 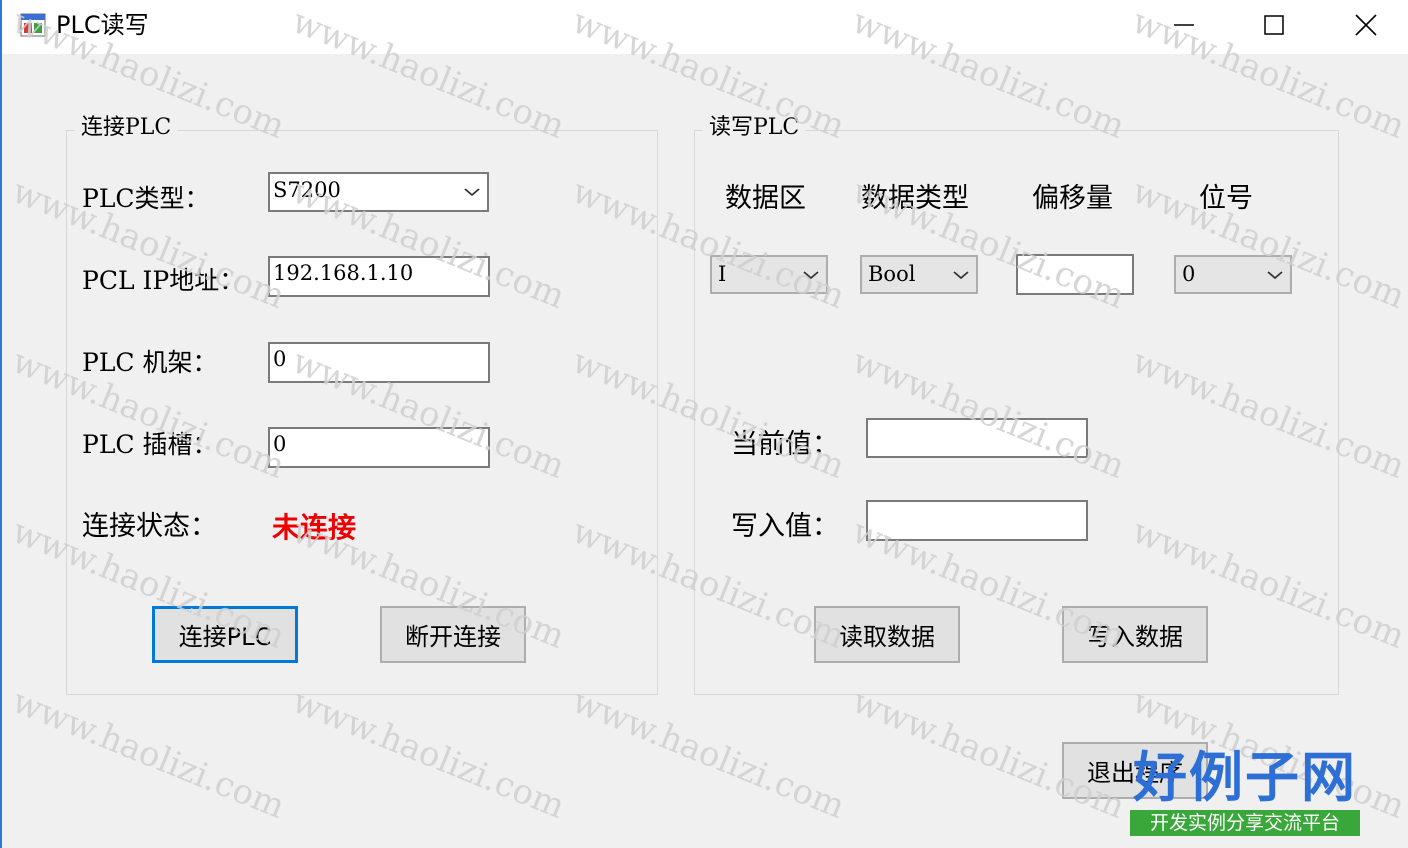 I want to click on connection-status-label: 连接状态：, so click(x=149, y=526).